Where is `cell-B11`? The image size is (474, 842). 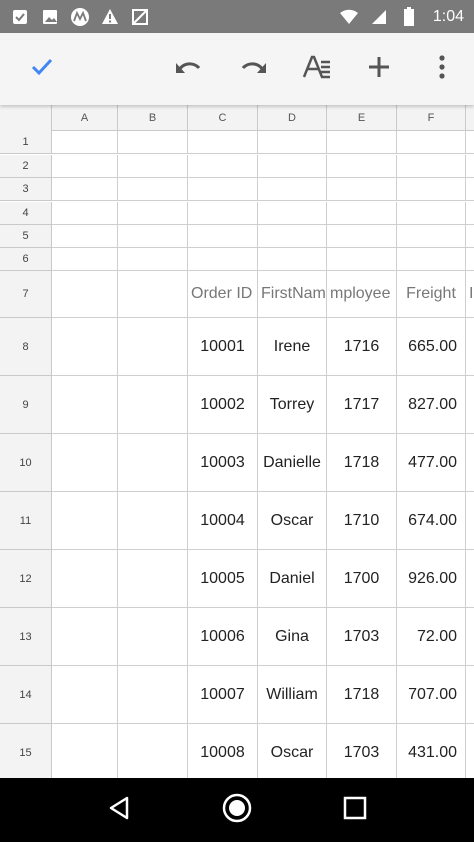 cell-B11 is located at coordinates (153, 521).